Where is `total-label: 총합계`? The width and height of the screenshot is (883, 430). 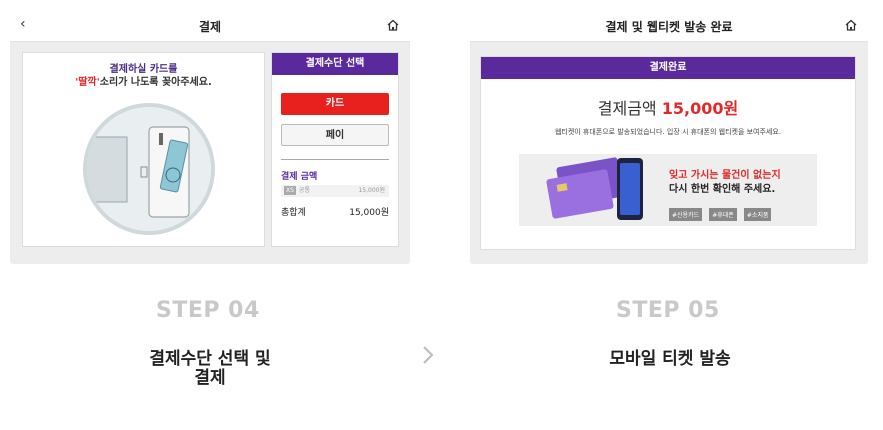 total-label: 총합계 is located at coordinates (293, 213).